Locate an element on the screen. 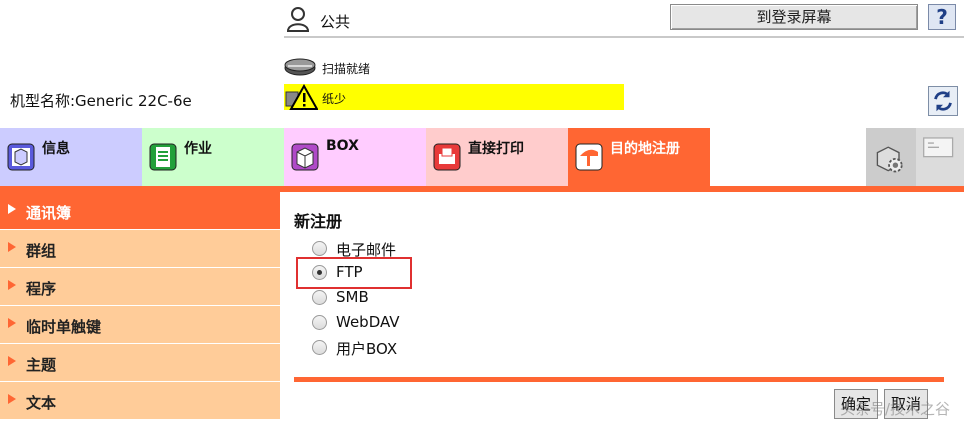 Image resolution: width=980 pixels, height=427 pixels. tab-destination-register: 目的地注册 is located at coordinates (639, 157).